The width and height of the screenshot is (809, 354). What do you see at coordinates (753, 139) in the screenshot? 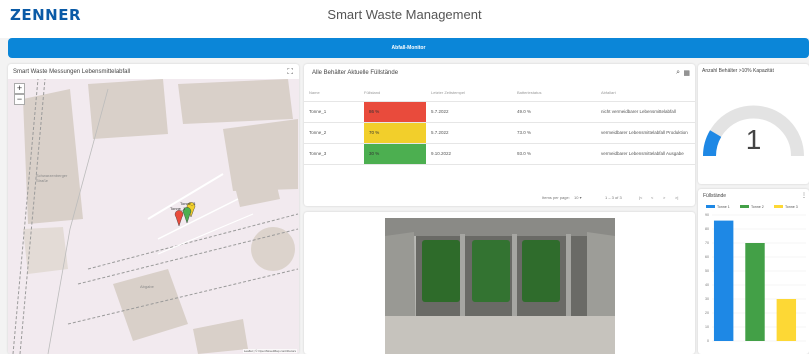
I see `gauge-value: 1` at bounding box center [753, 139].